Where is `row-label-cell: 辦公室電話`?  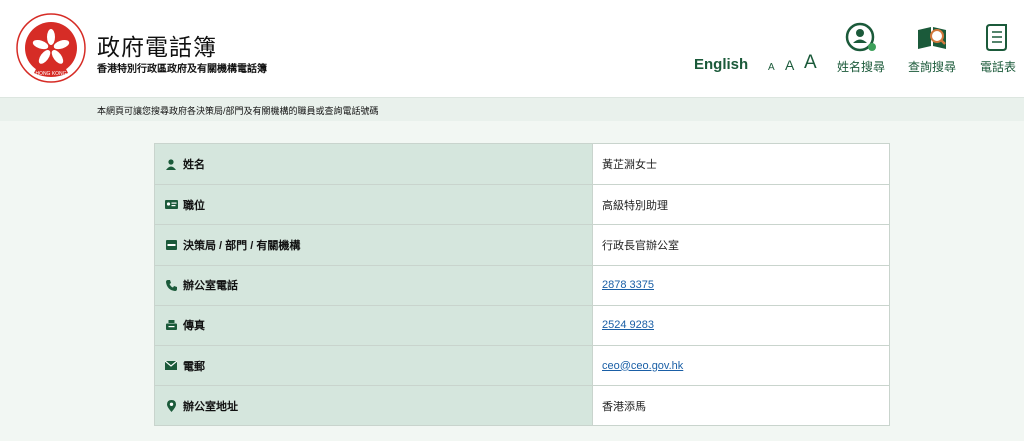 row-label-cell: 辦公室電話 is located at coordinates (374, 285).